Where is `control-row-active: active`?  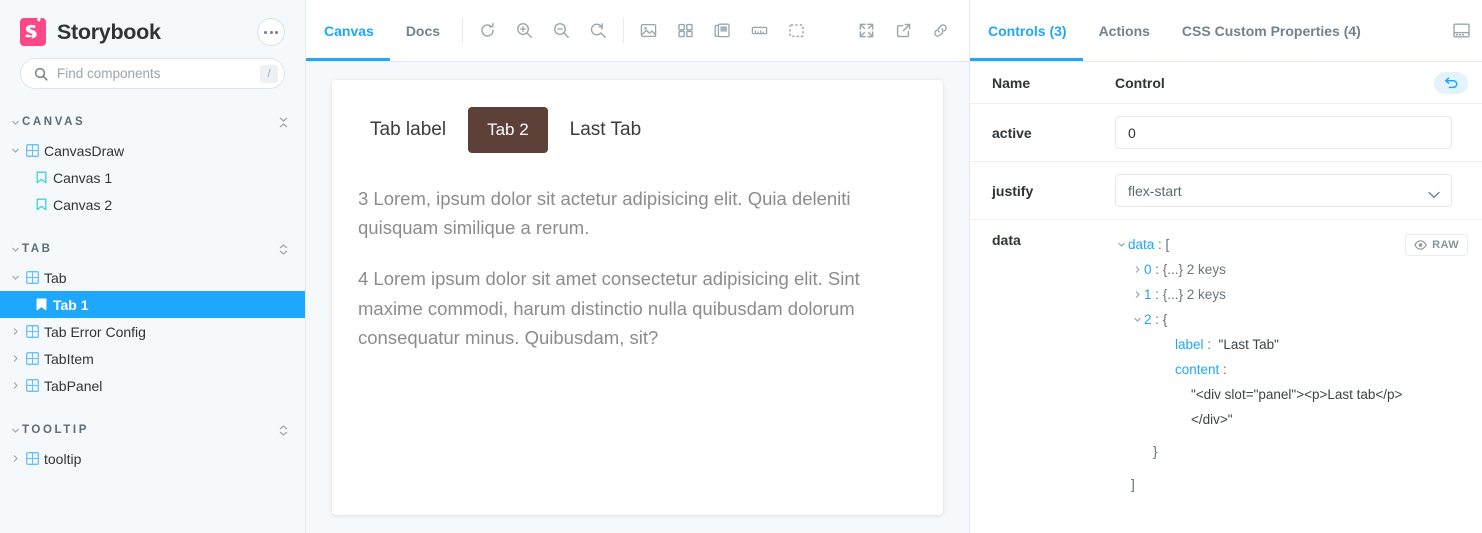
control-row-active: active is located at coordinates (1226, 133).